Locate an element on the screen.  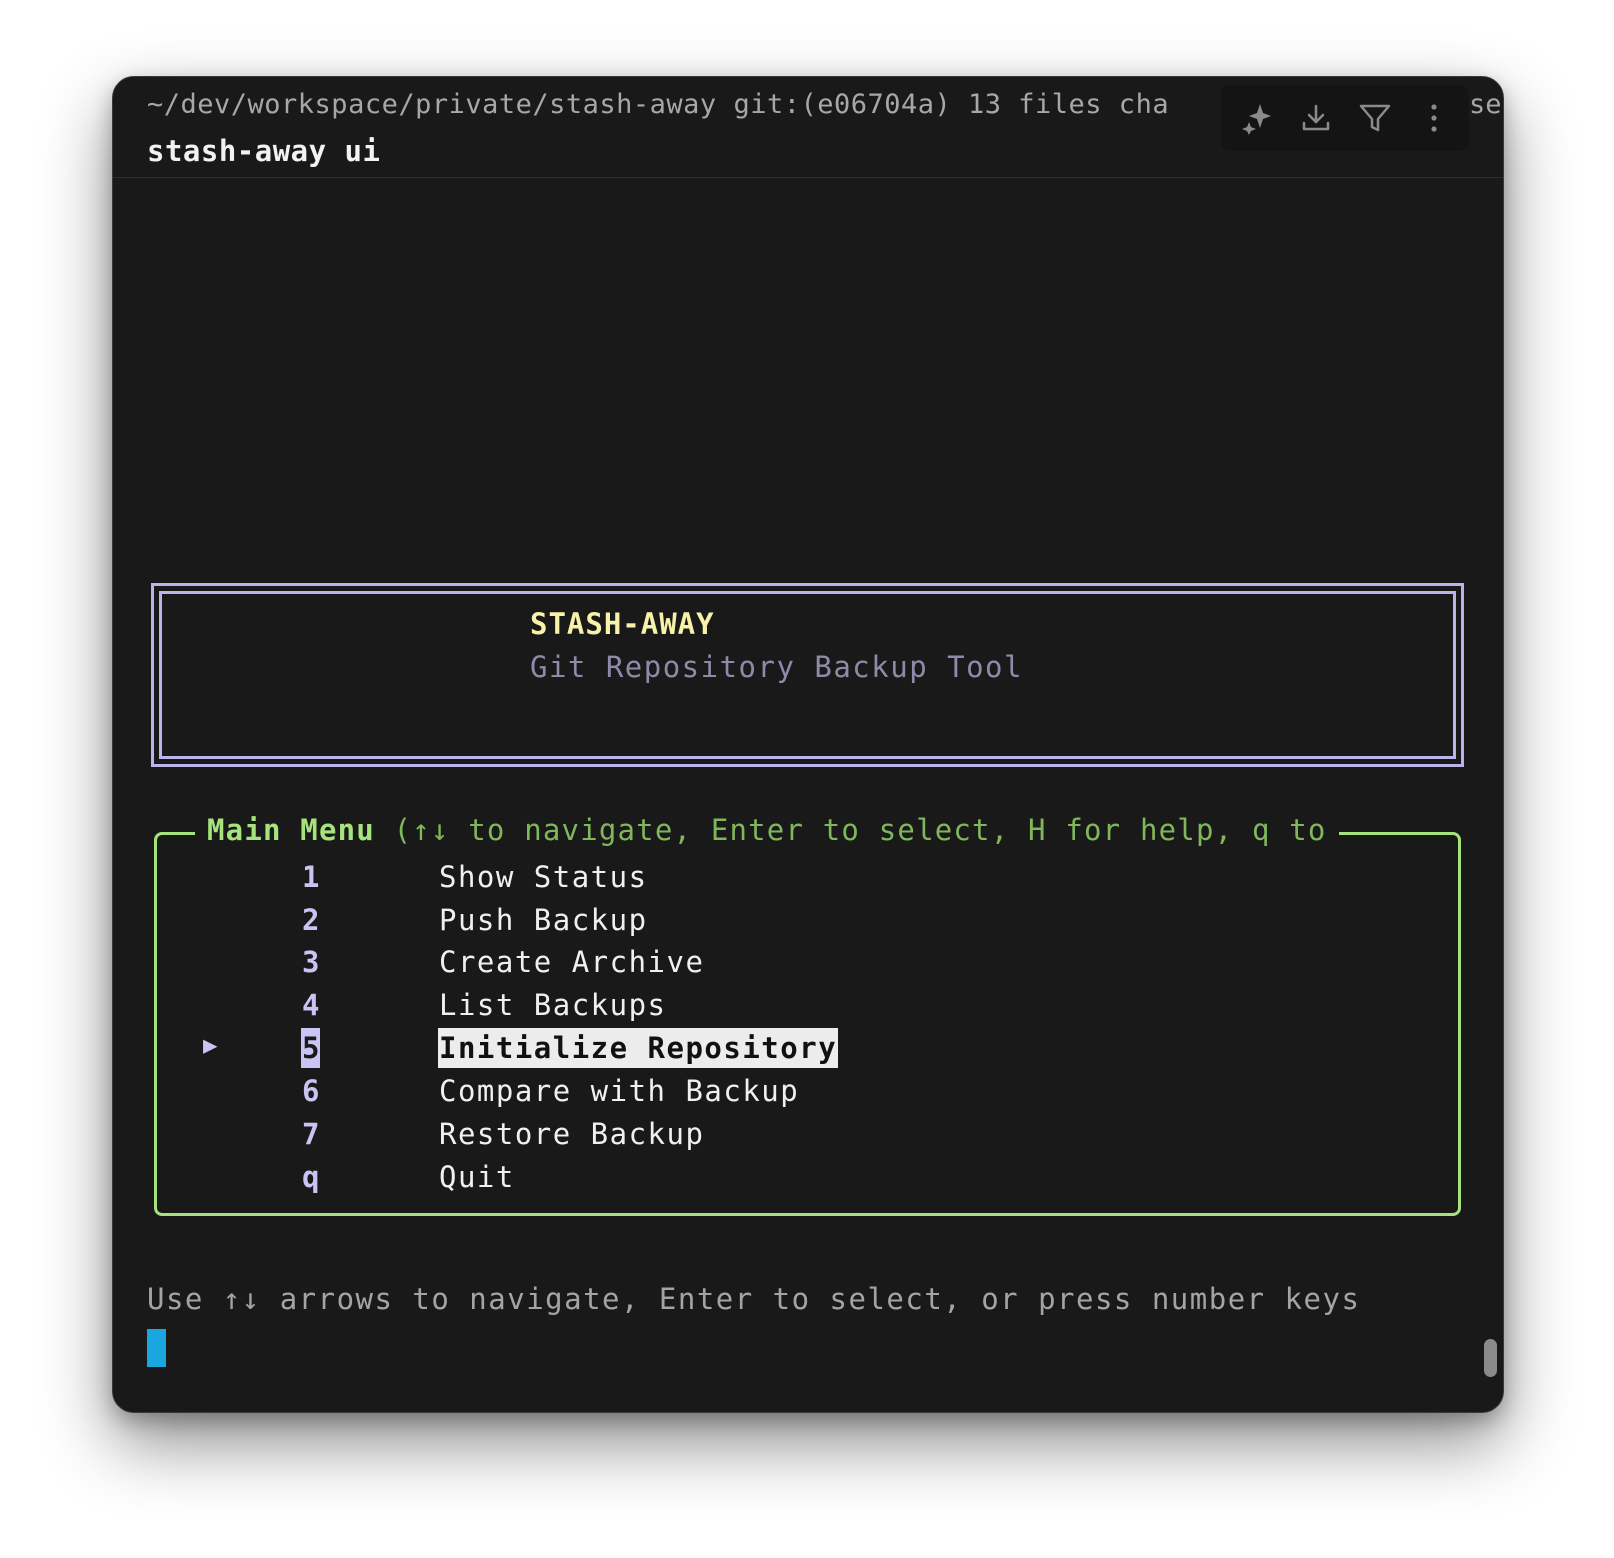
block-toolbar is located at coordinates (1345, 118).